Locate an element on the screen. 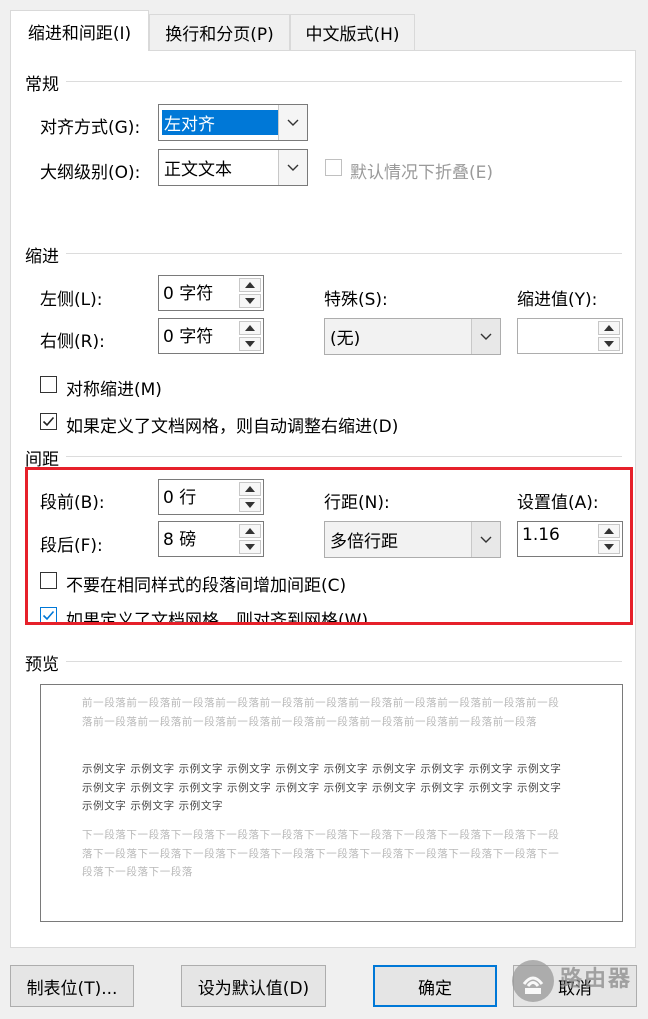 The width and height of the screenshot is (648, 1019). space-after-value: 8 磅 is located at coordinates (180, 540).